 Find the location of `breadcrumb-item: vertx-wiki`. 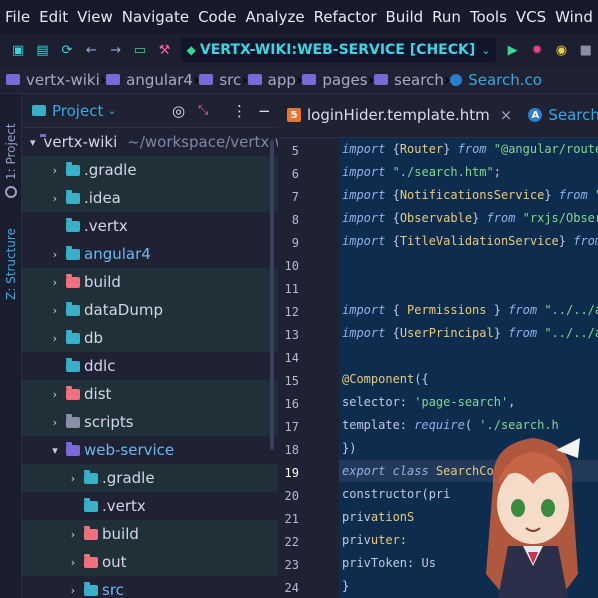

breadcrumb-item: vertx-wiki is located at coordinates (53, 80).